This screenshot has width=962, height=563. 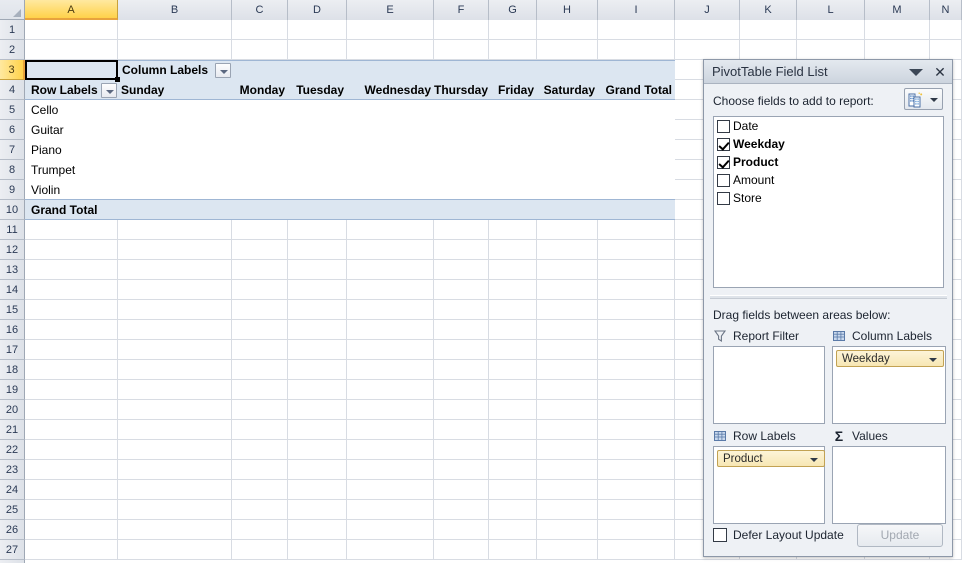 What do you see at coordinates (723, 162) in the screenshot?
I see `field-checkbox-product` at bounding box center [723, 162].